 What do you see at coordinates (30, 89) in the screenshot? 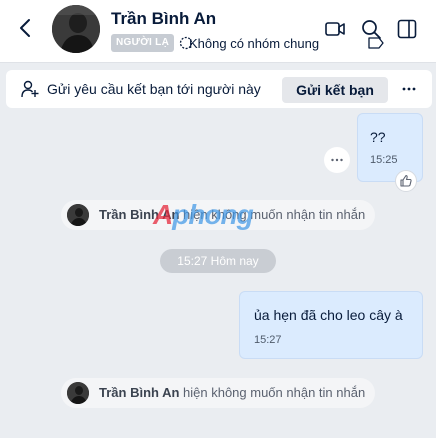
I see `add-friend-icon` at bounding box center [30, 89].